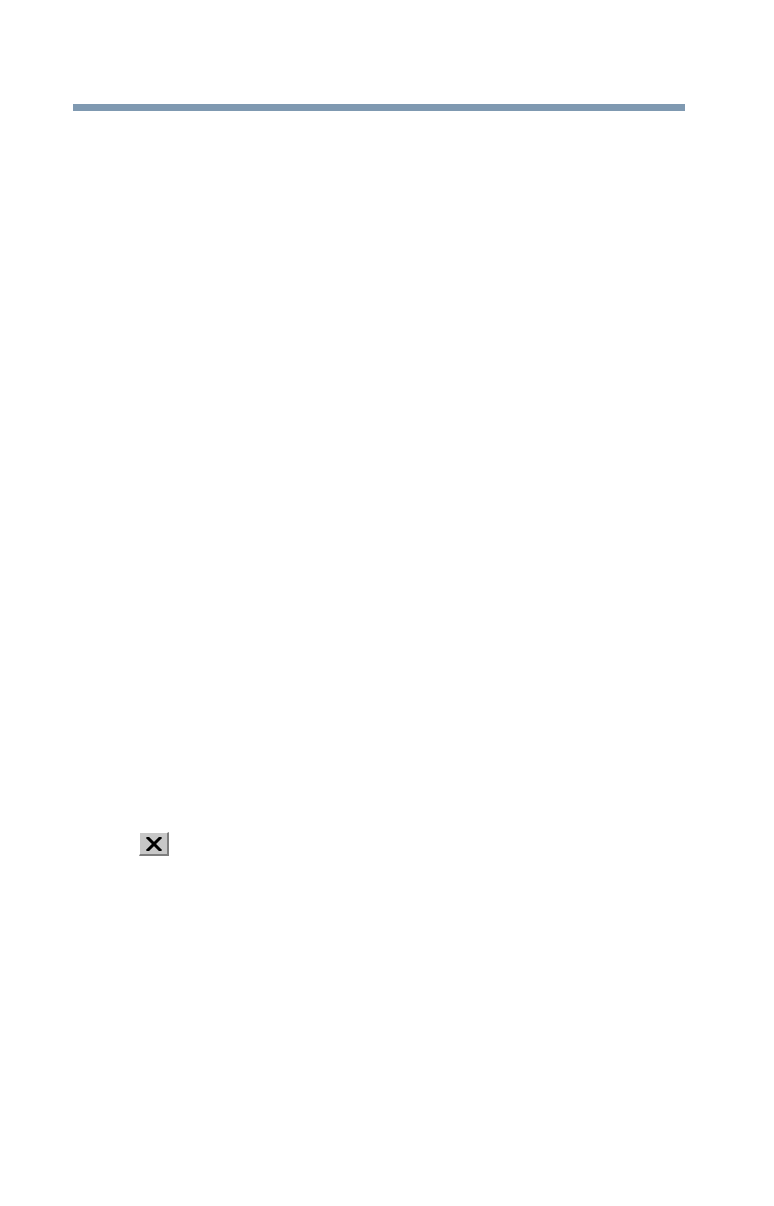  I want to click on header-rule, so click(379, 107).